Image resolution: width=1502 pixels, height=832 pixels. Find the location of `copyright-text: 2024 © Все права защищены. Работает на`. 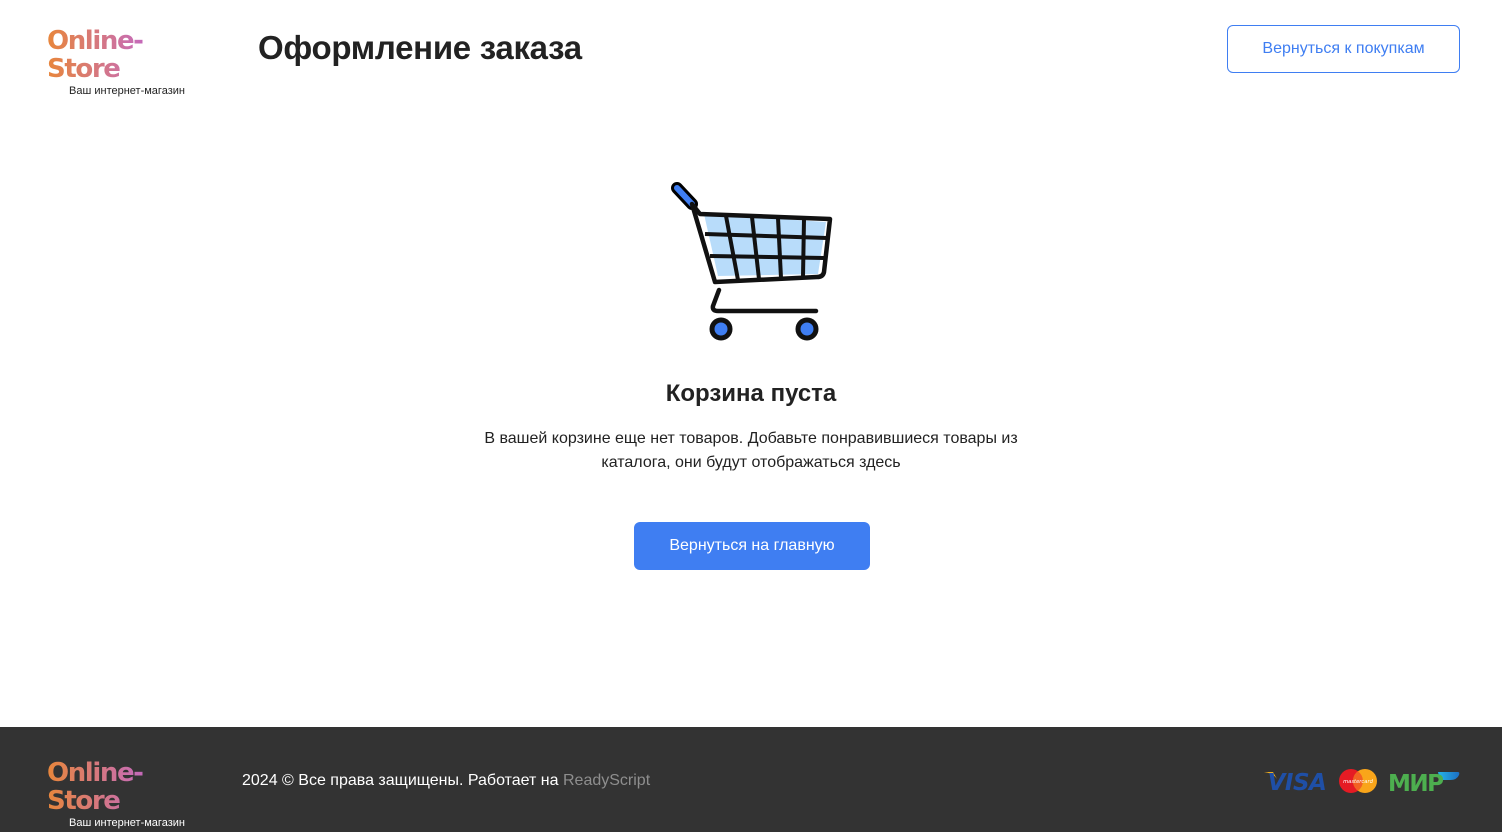

copyright-text: 2024 © Все права защищены. Работает на is located at coordinates (400, 780).